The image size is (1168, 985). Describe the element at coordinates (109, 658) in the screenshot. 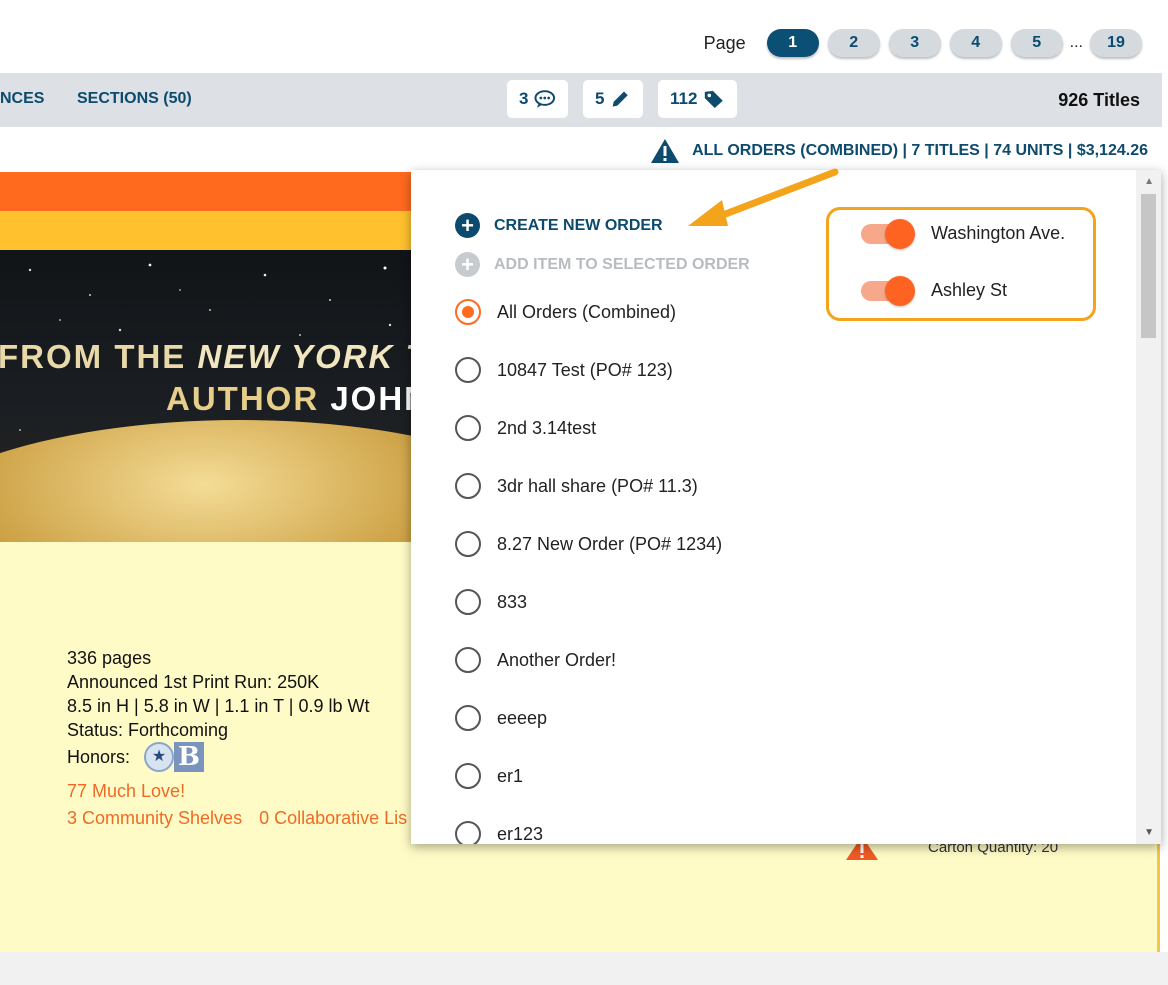

I see `detail-pages: 336 pages` at that location.